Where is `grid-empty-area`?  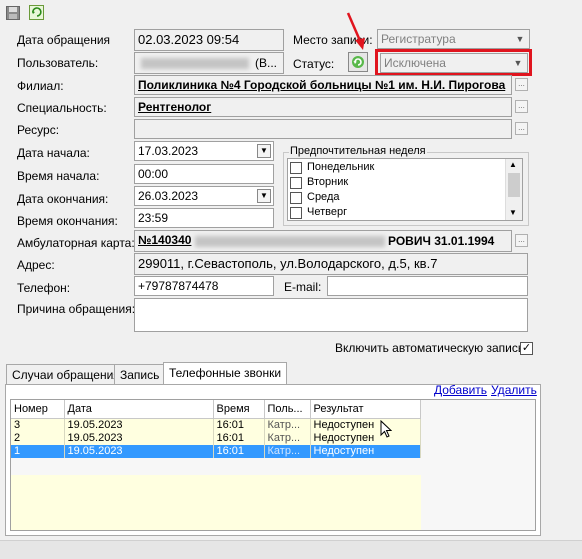
grid-empty-area is located at coordinates (216, 502).